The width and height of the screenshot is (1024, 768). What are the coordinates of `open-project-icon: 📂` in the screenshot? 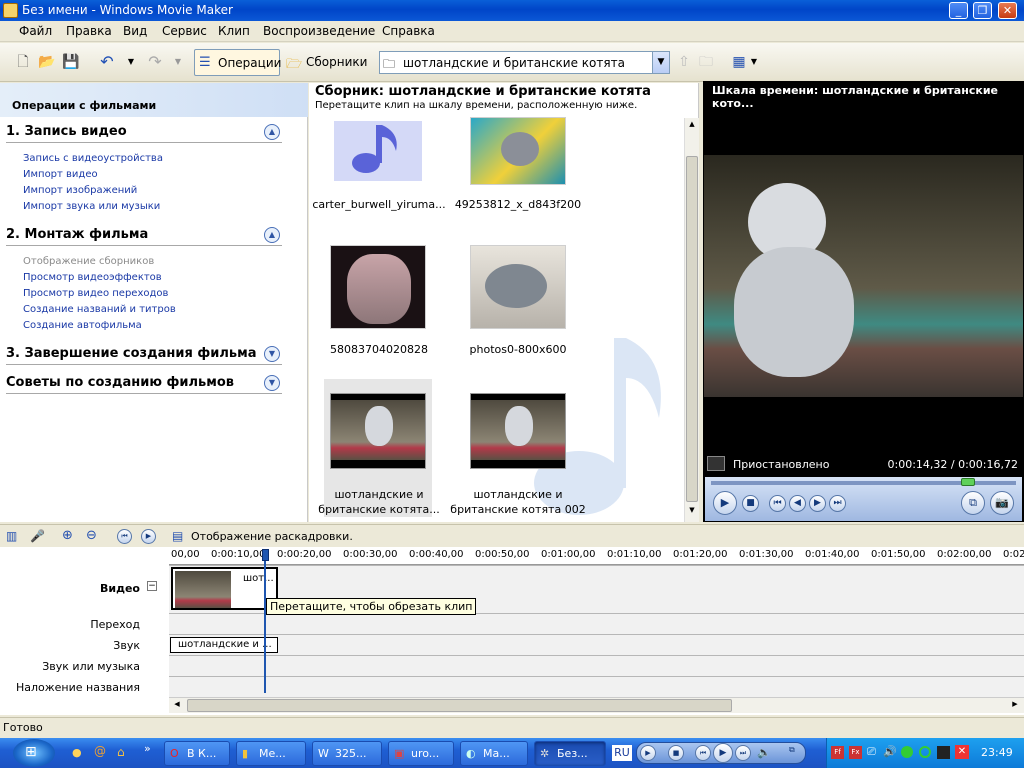 It's located at (47, 62).